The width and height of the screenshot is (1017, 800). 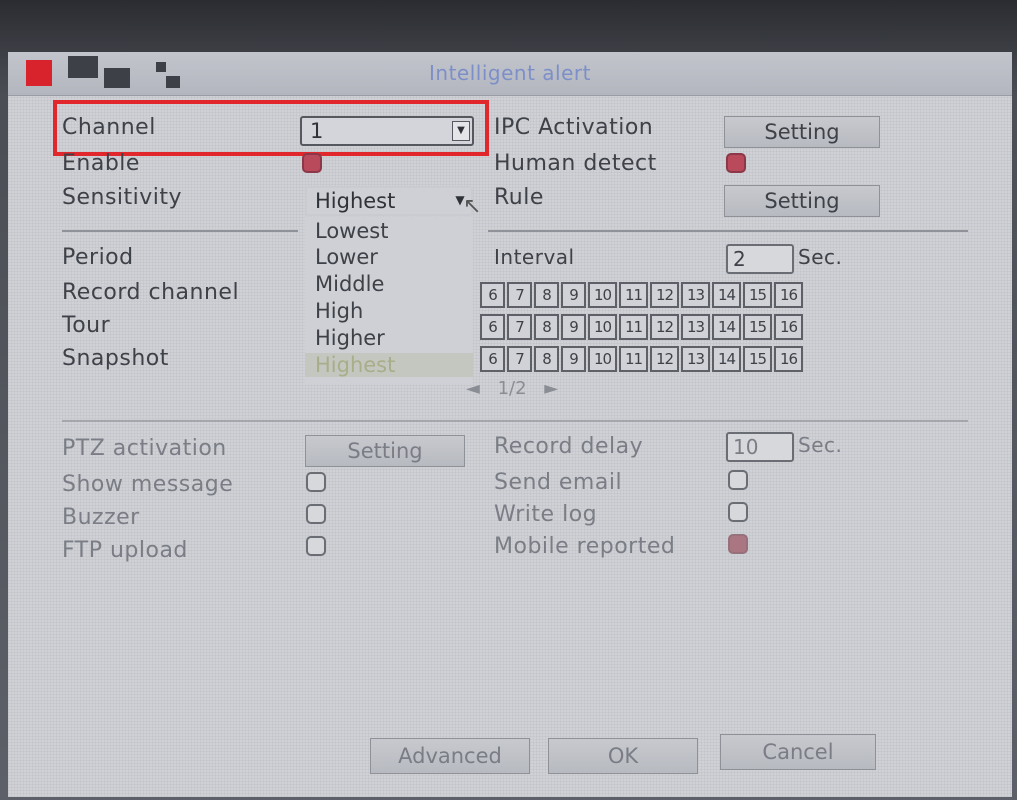 What do you see at coordinates (802, 132) in the screenshot?
I see `ipc-activation-setting-button: Setting` at bounding box center [802, 132].